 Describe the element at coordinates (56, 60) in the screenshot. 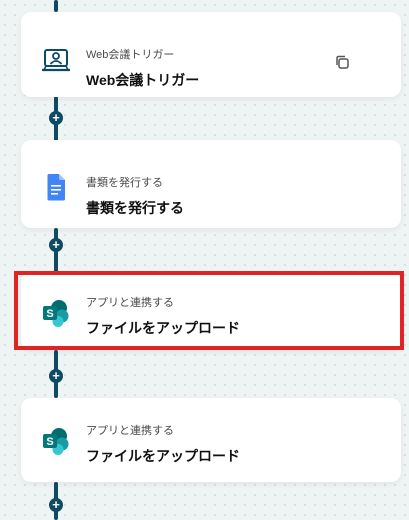

I see `web-meeting-icon` at that location.